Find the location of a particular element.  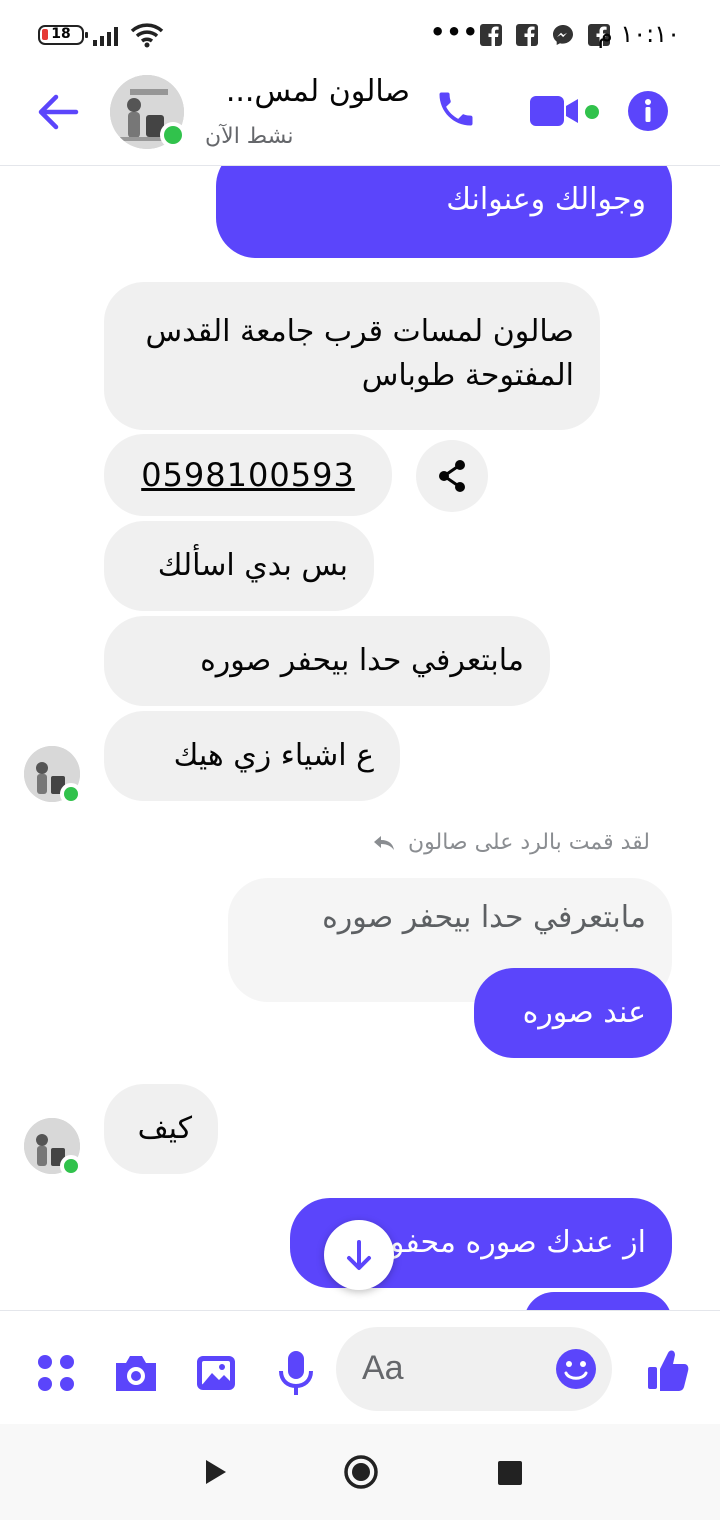

battery-indicator: 18 is located at coordinates (63, 35).